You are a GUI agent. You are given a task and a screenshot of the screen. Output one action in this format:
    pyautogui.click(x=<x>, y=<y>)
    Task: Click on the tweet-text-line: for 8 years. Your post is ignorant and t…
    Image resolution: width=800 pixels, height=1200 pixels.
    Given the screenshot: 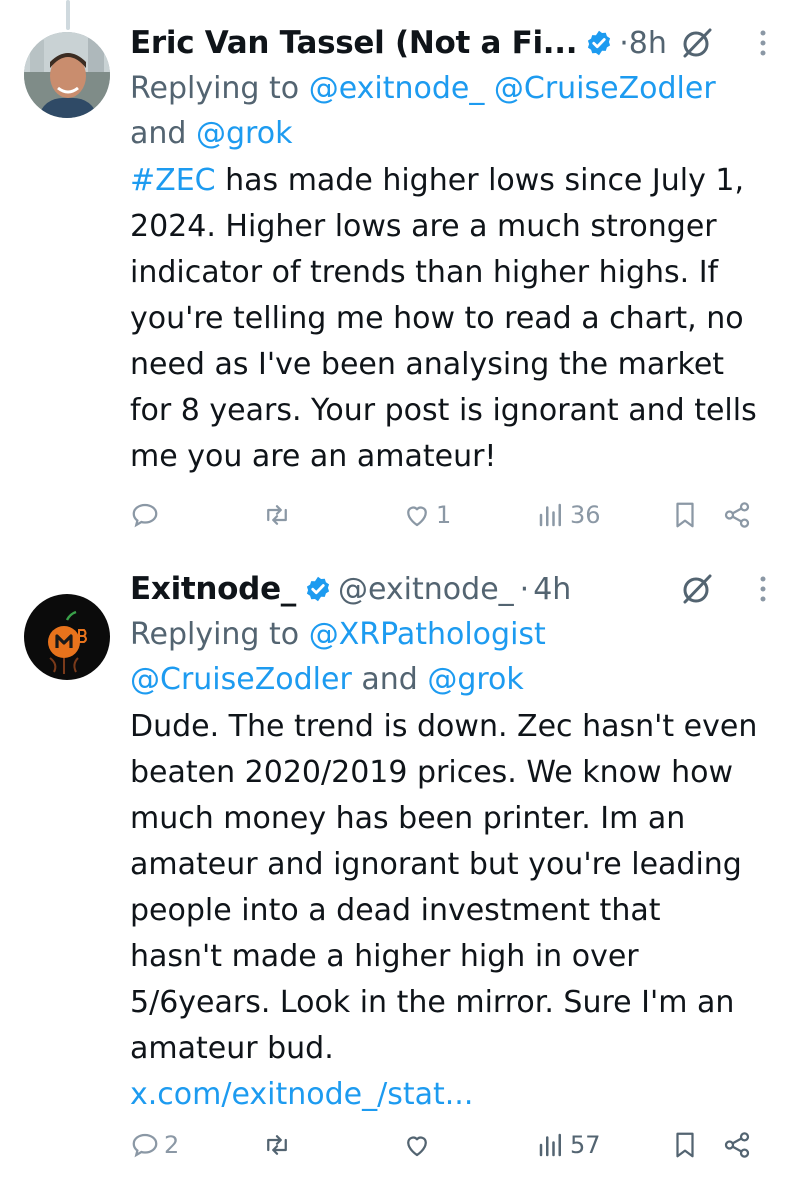 What is the action you would take?
    pyautogui.click(x=443, y=410)
    